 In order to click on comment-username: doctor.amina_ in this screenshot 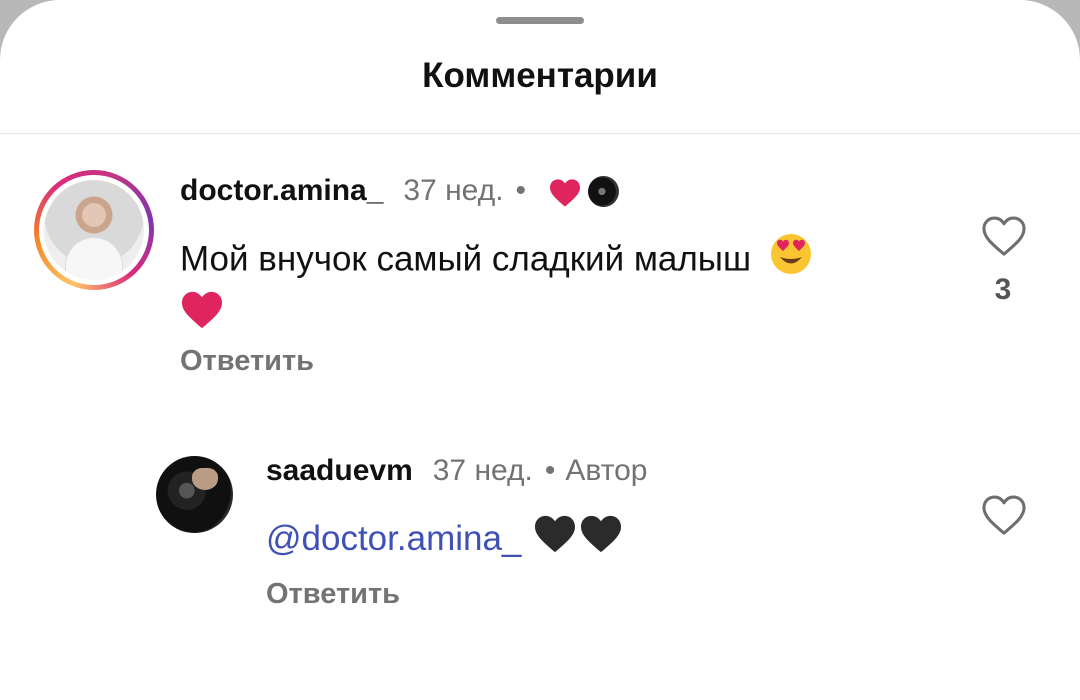, I will do `click(281, 191)`.